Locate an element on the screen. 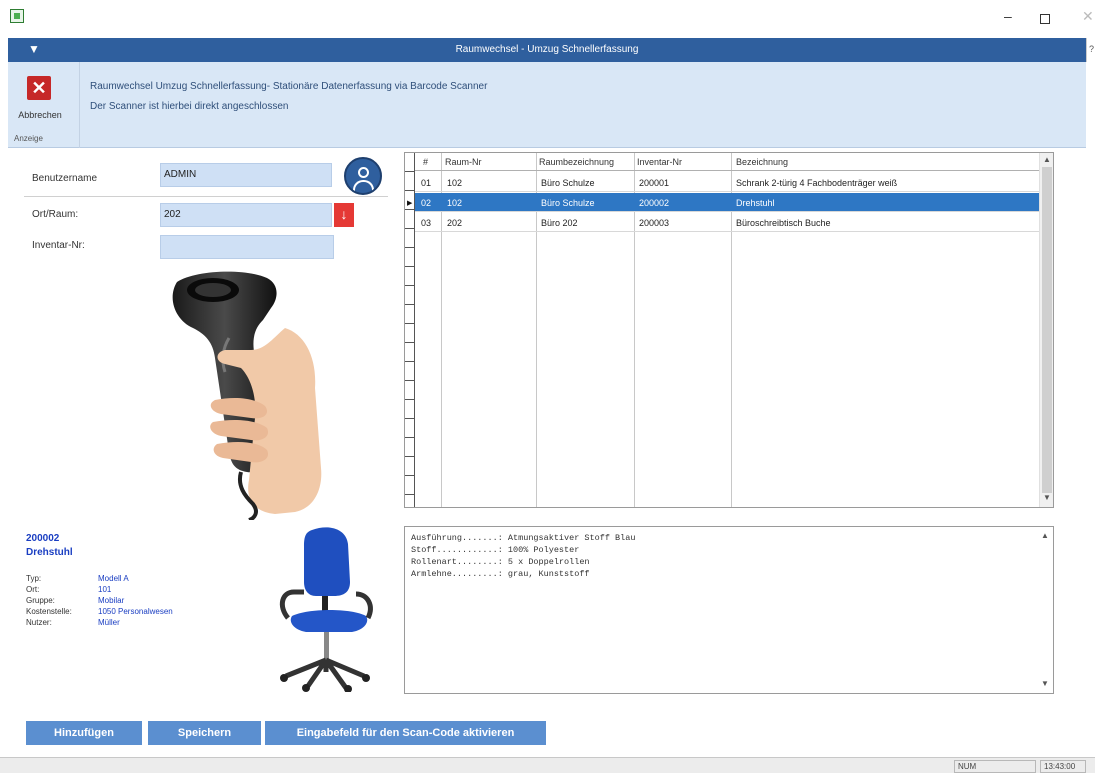  ribbon-group-label: Anzeige is located at coordinates (28, 138).